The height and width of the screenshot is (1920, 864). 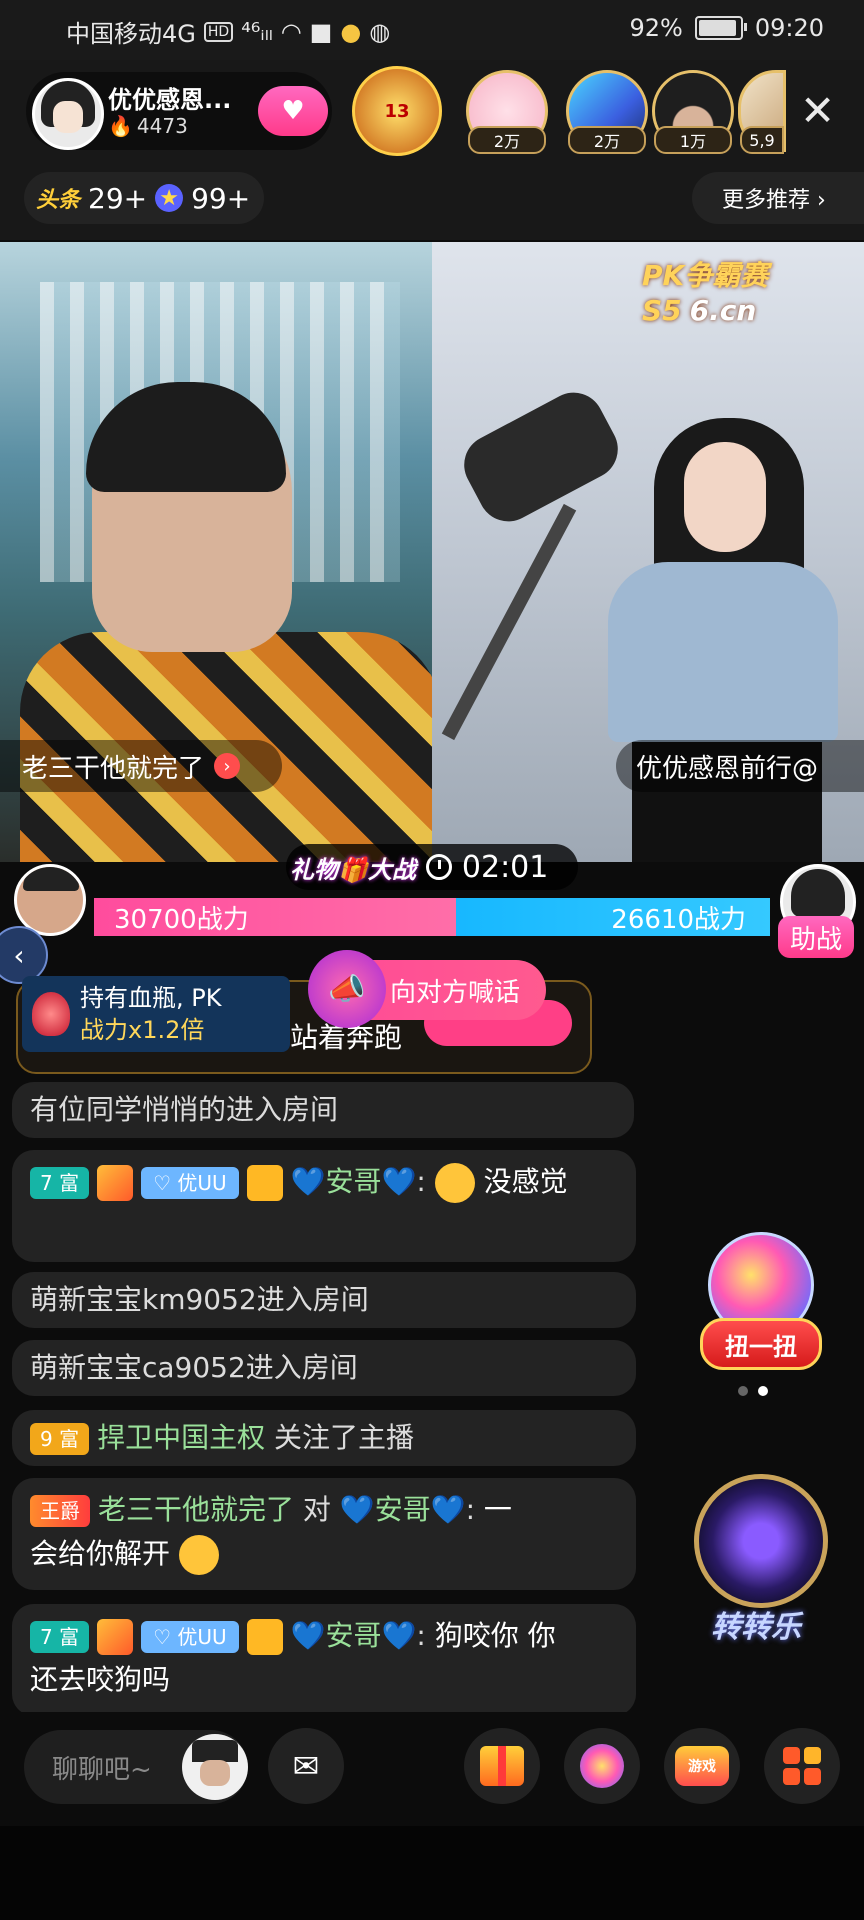 I want to click on left-anchor-tag: 老三干他就完了 ›, so click(x=141, y=766).